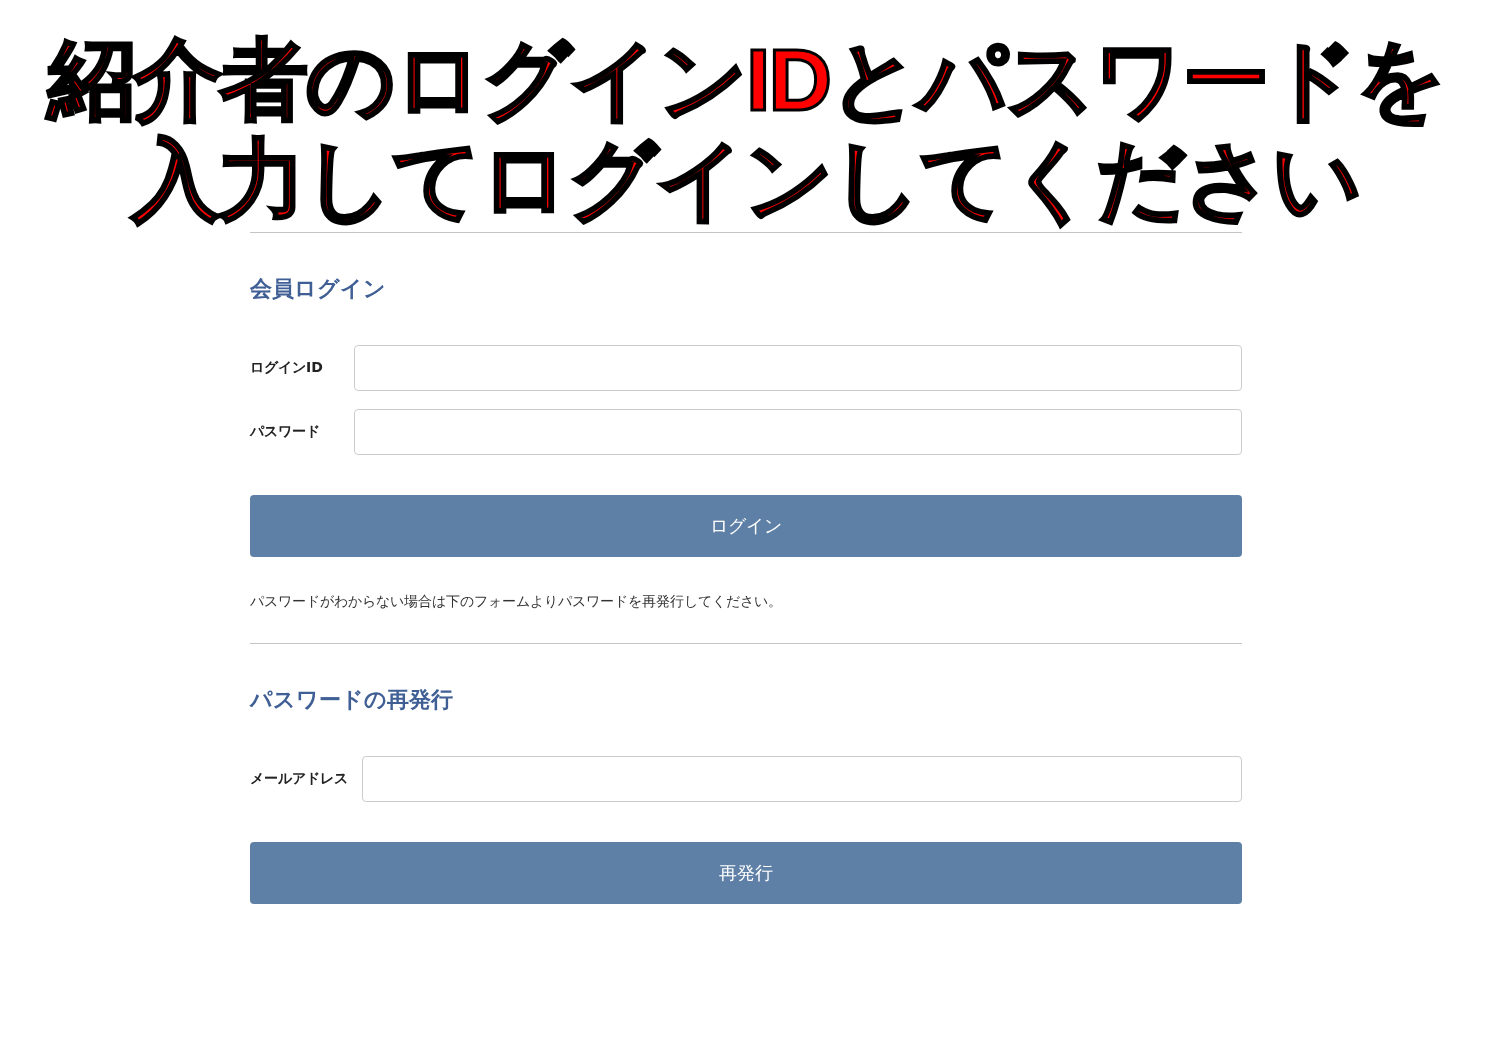  I want to click on submit-button: 再発行, so click(746, 873).